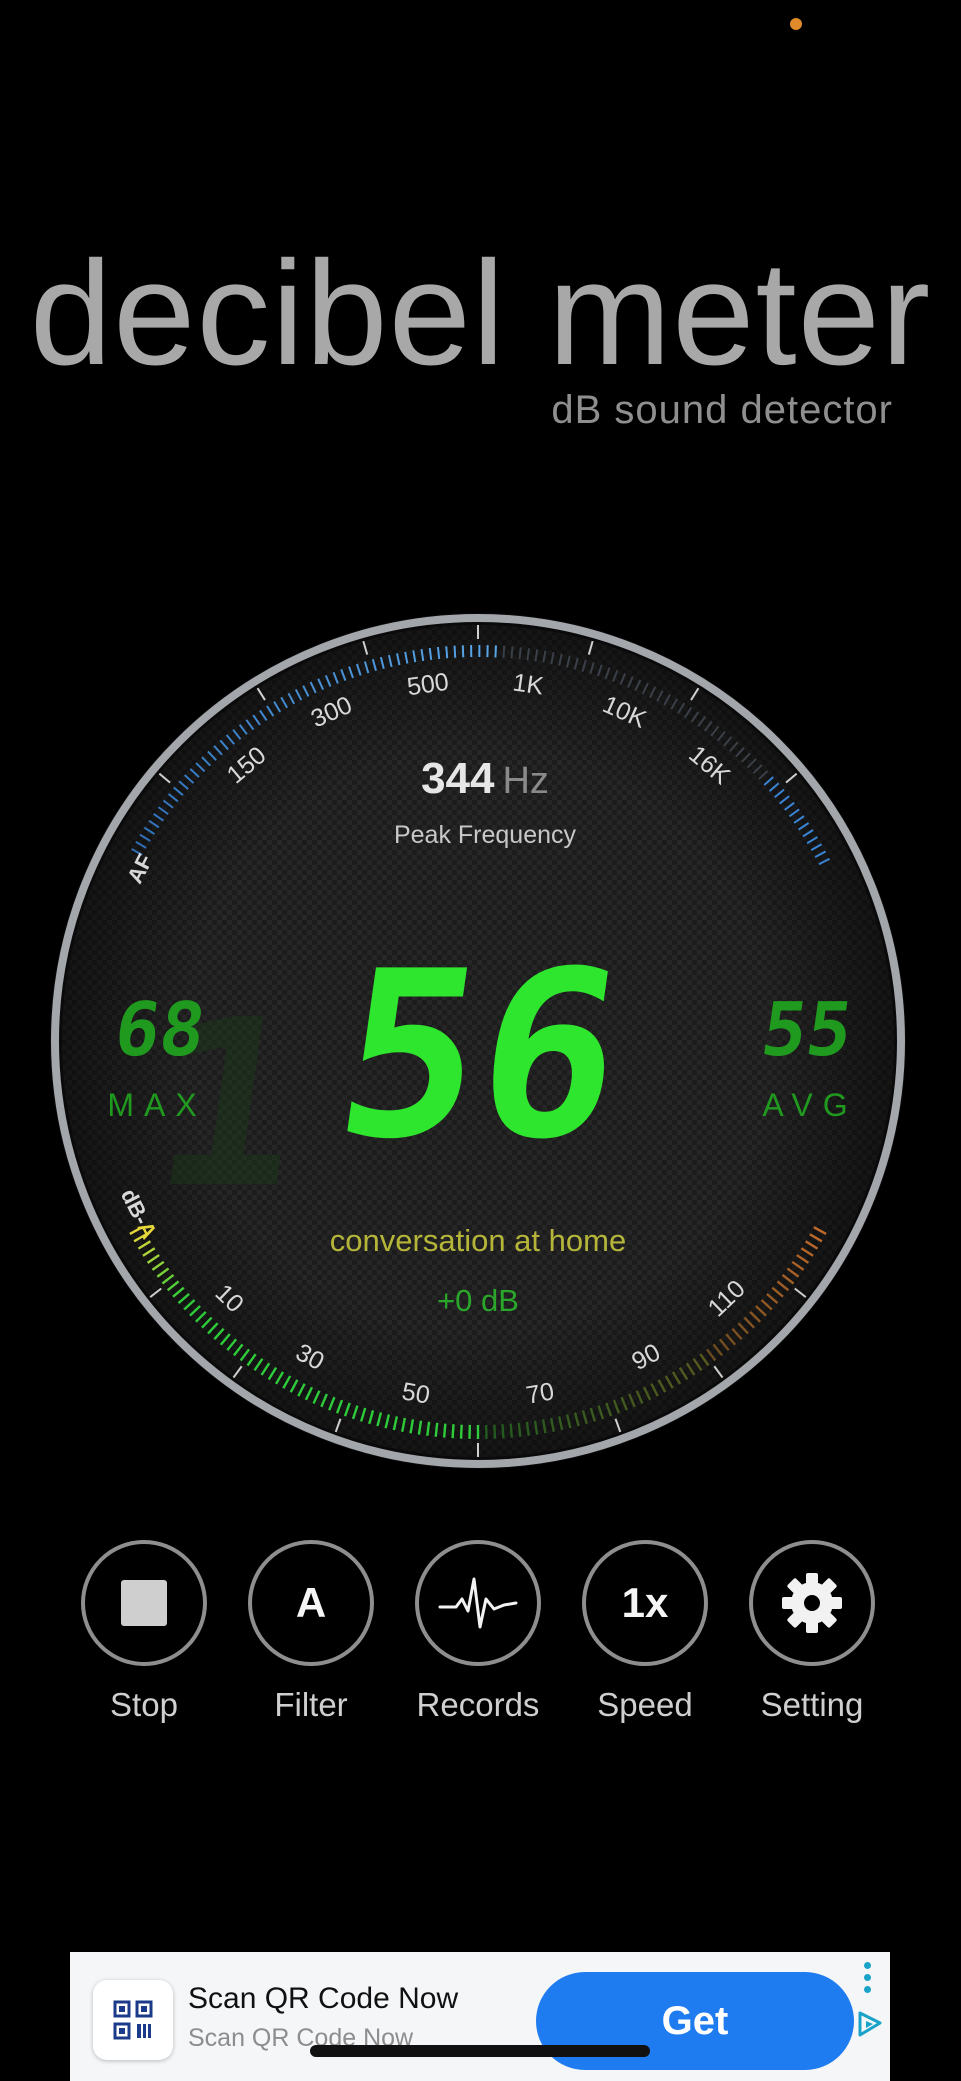 The image size is (961, 2081). What do you see at coordinates (144, 1704) in the screenshot?
I see `stop-label: Stop` at bounding box center [144, 1704].